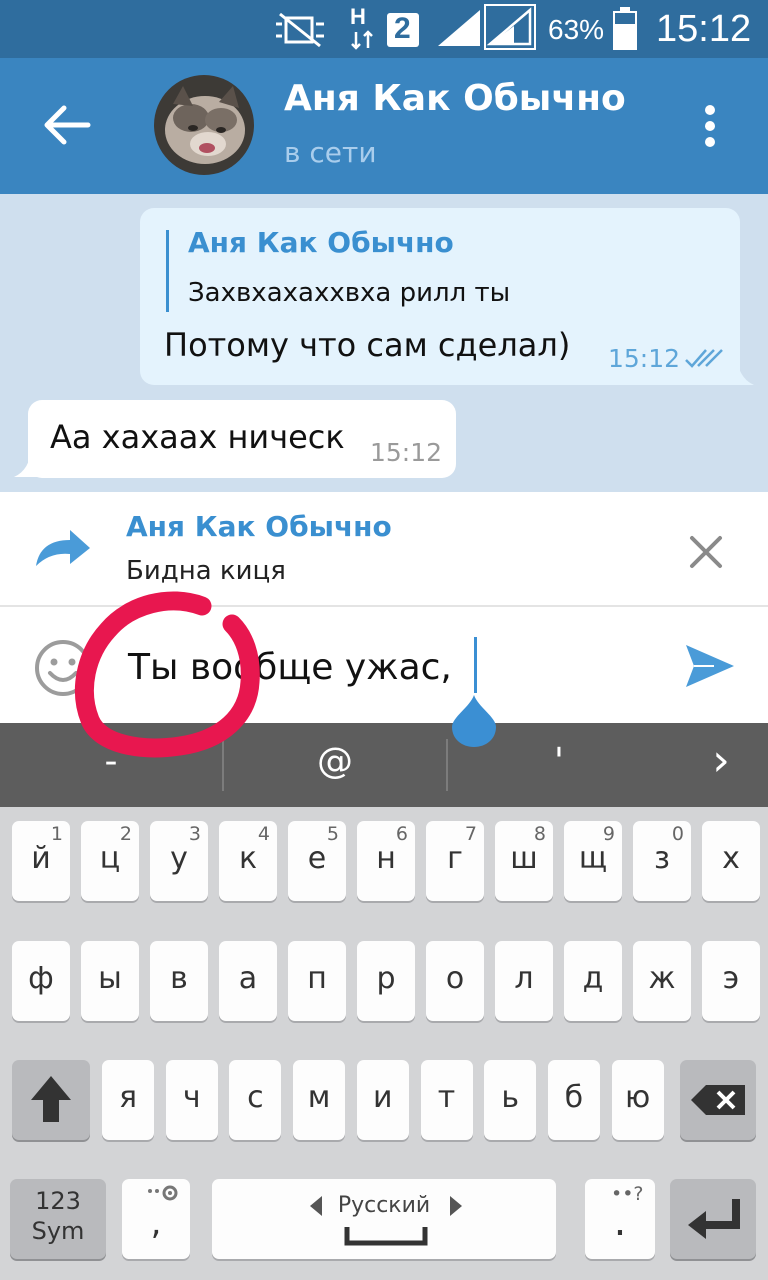 This screenshot has width=768, height=1280. I want to click on key-р: р, so click(386, 981).